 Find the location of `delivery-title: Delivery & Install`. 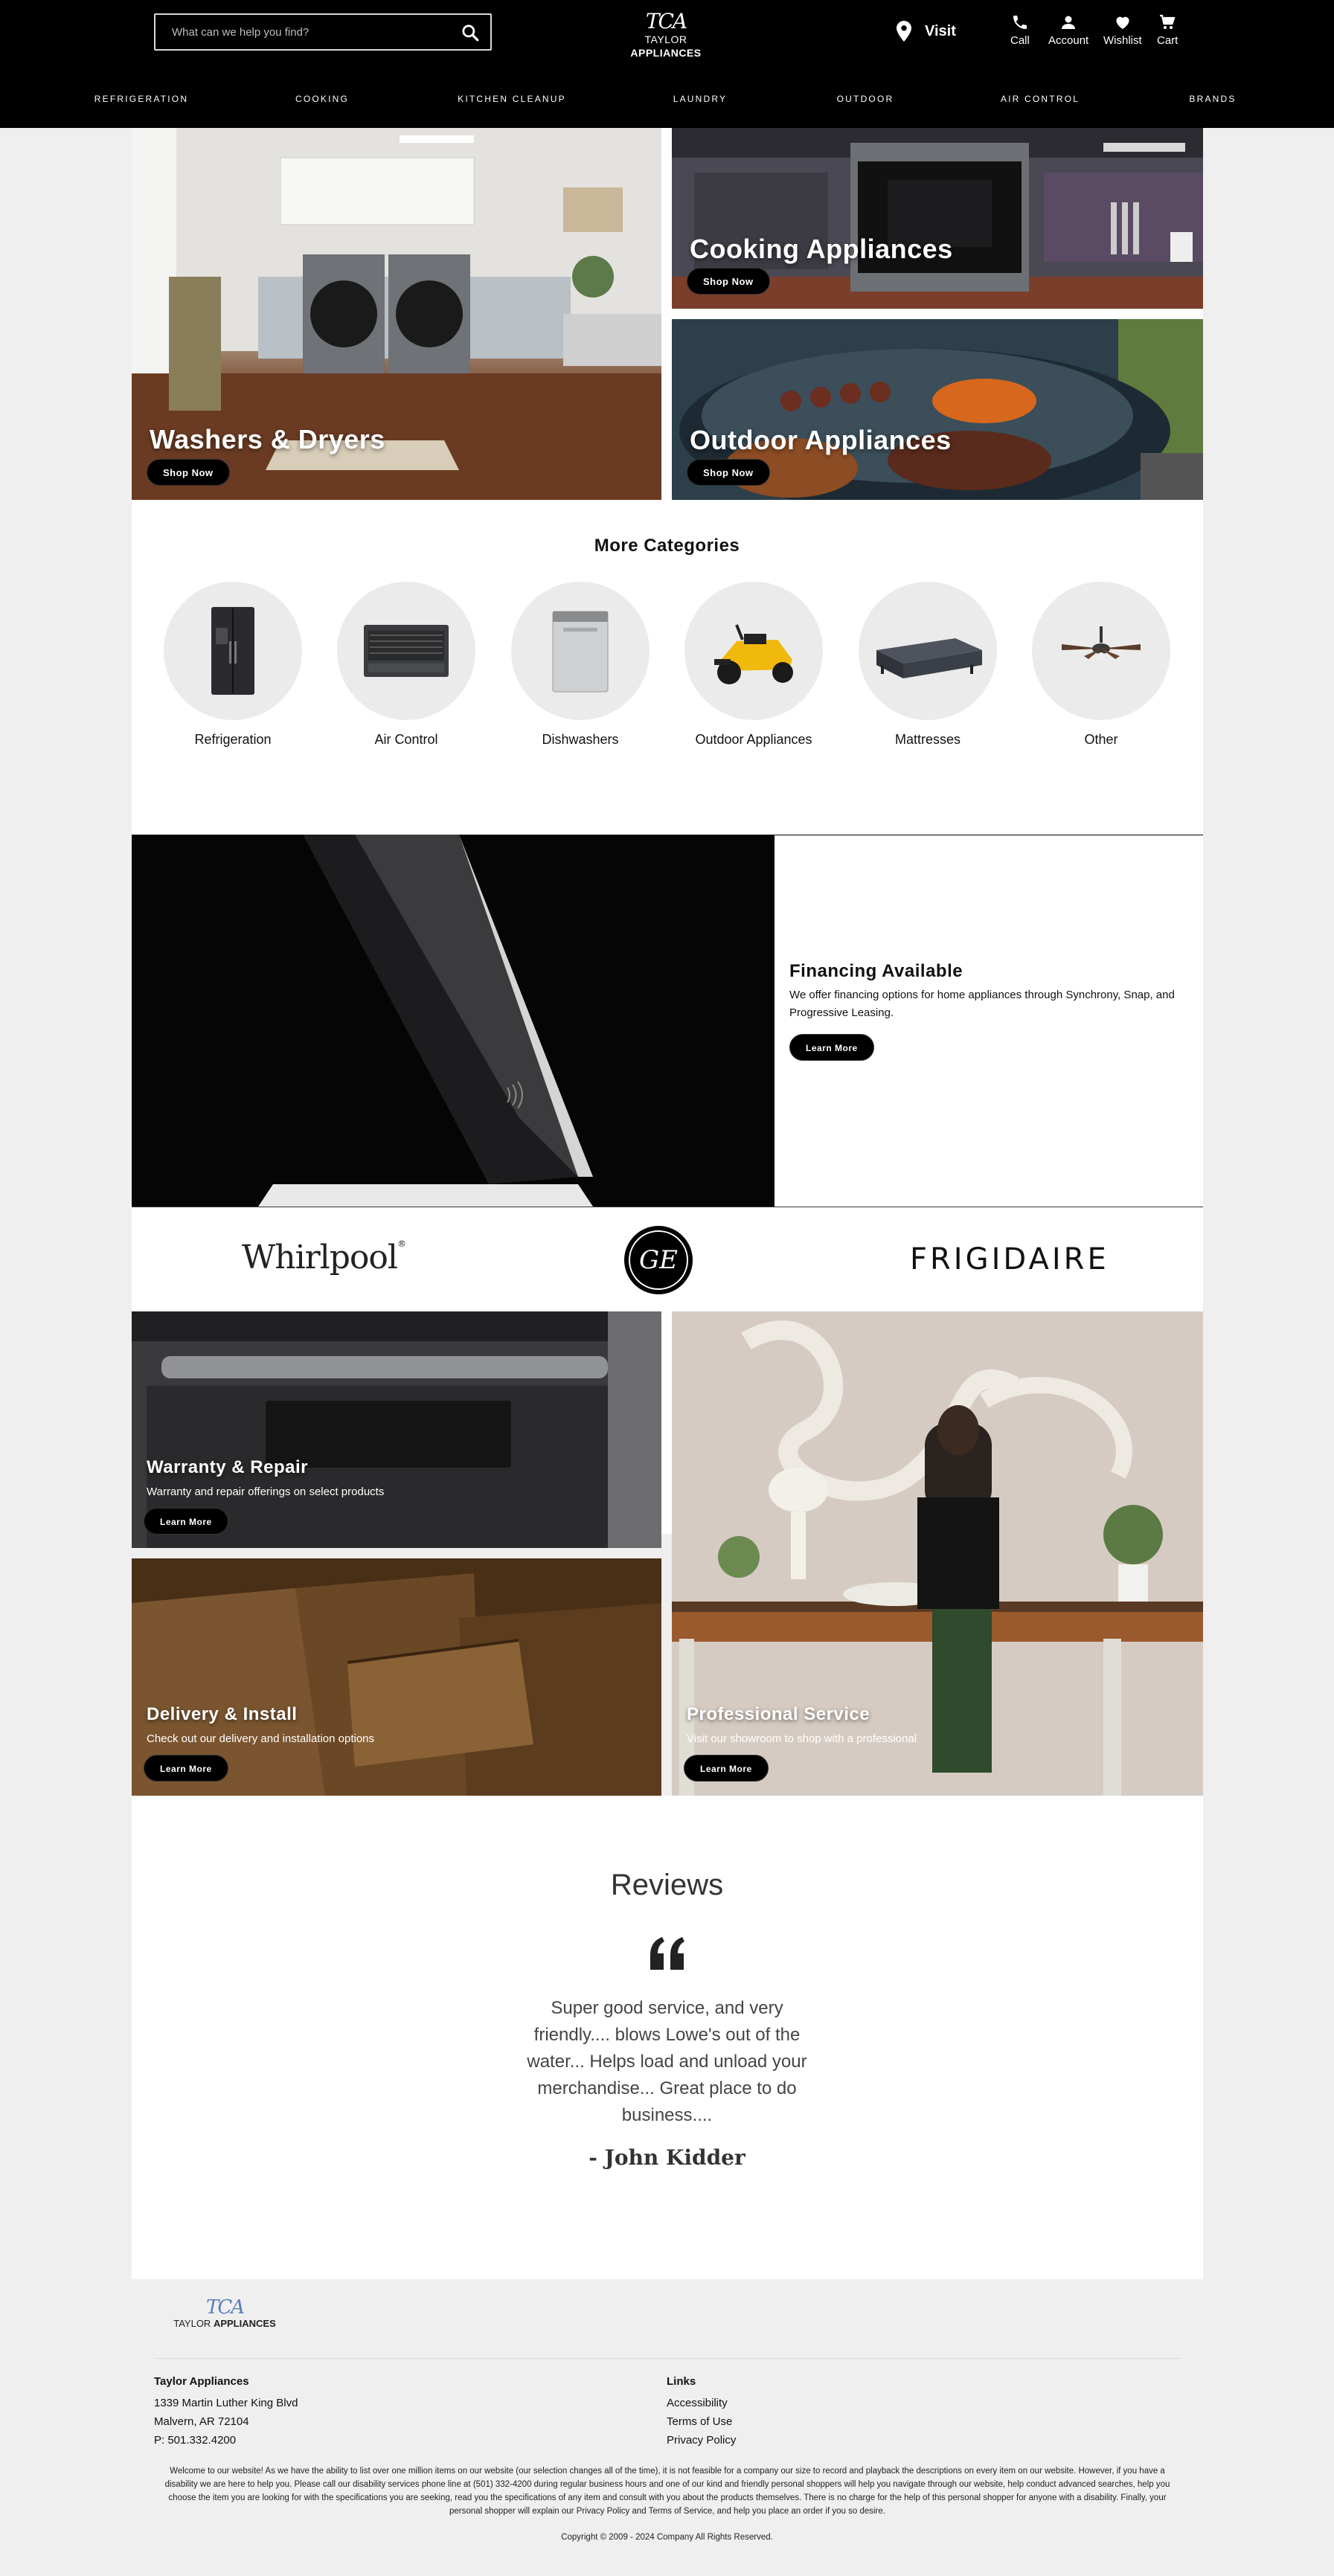

delivery-title: Delivery & Install is located at coordinates (222, 1714).